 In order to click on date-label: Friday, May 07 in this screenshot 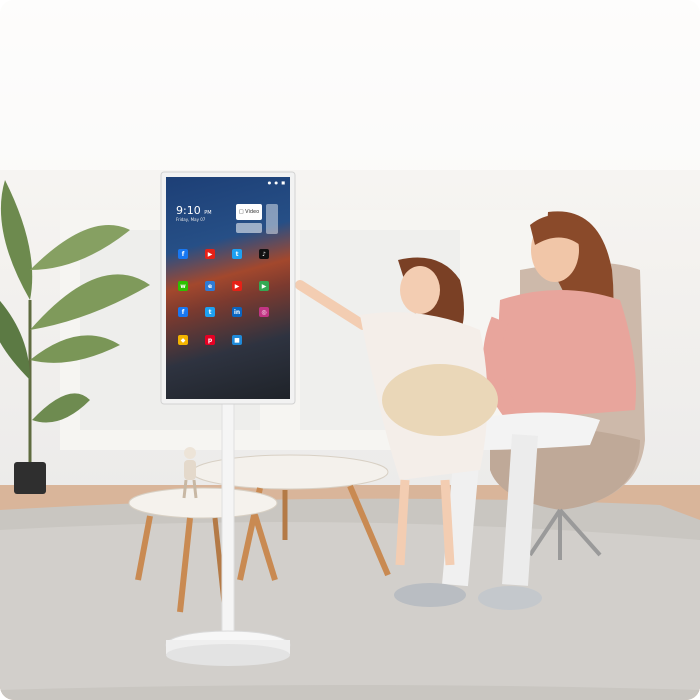, I will do `click(191, 219)`.